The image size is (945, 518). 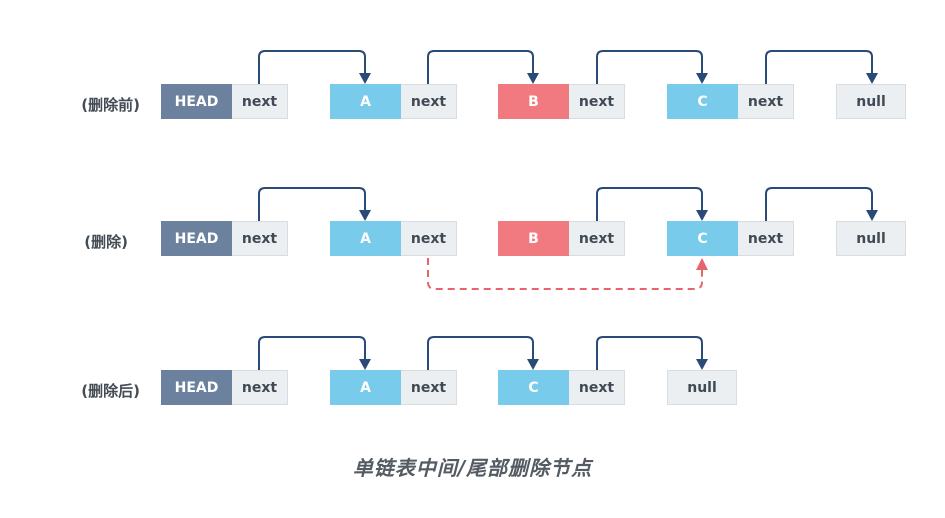 I want to click on row-after-links, so click(x=483, y=353).